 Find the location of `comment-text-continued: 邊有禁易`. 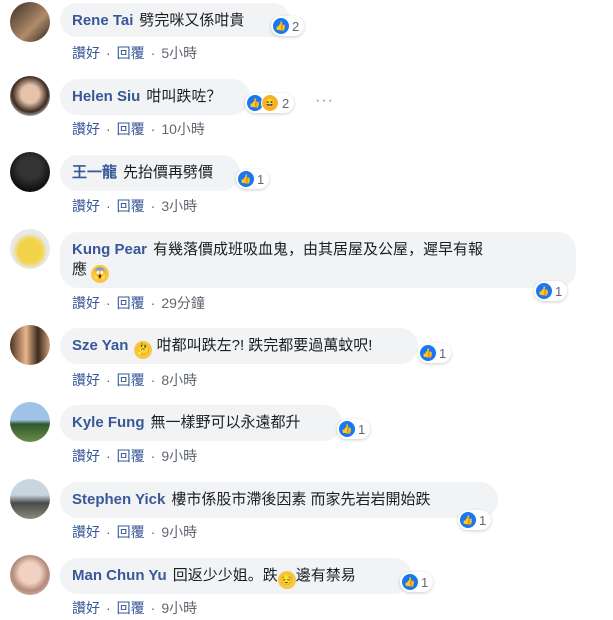

comment-text-continued: 邊有禁易 is located at coordinates (325, 575).